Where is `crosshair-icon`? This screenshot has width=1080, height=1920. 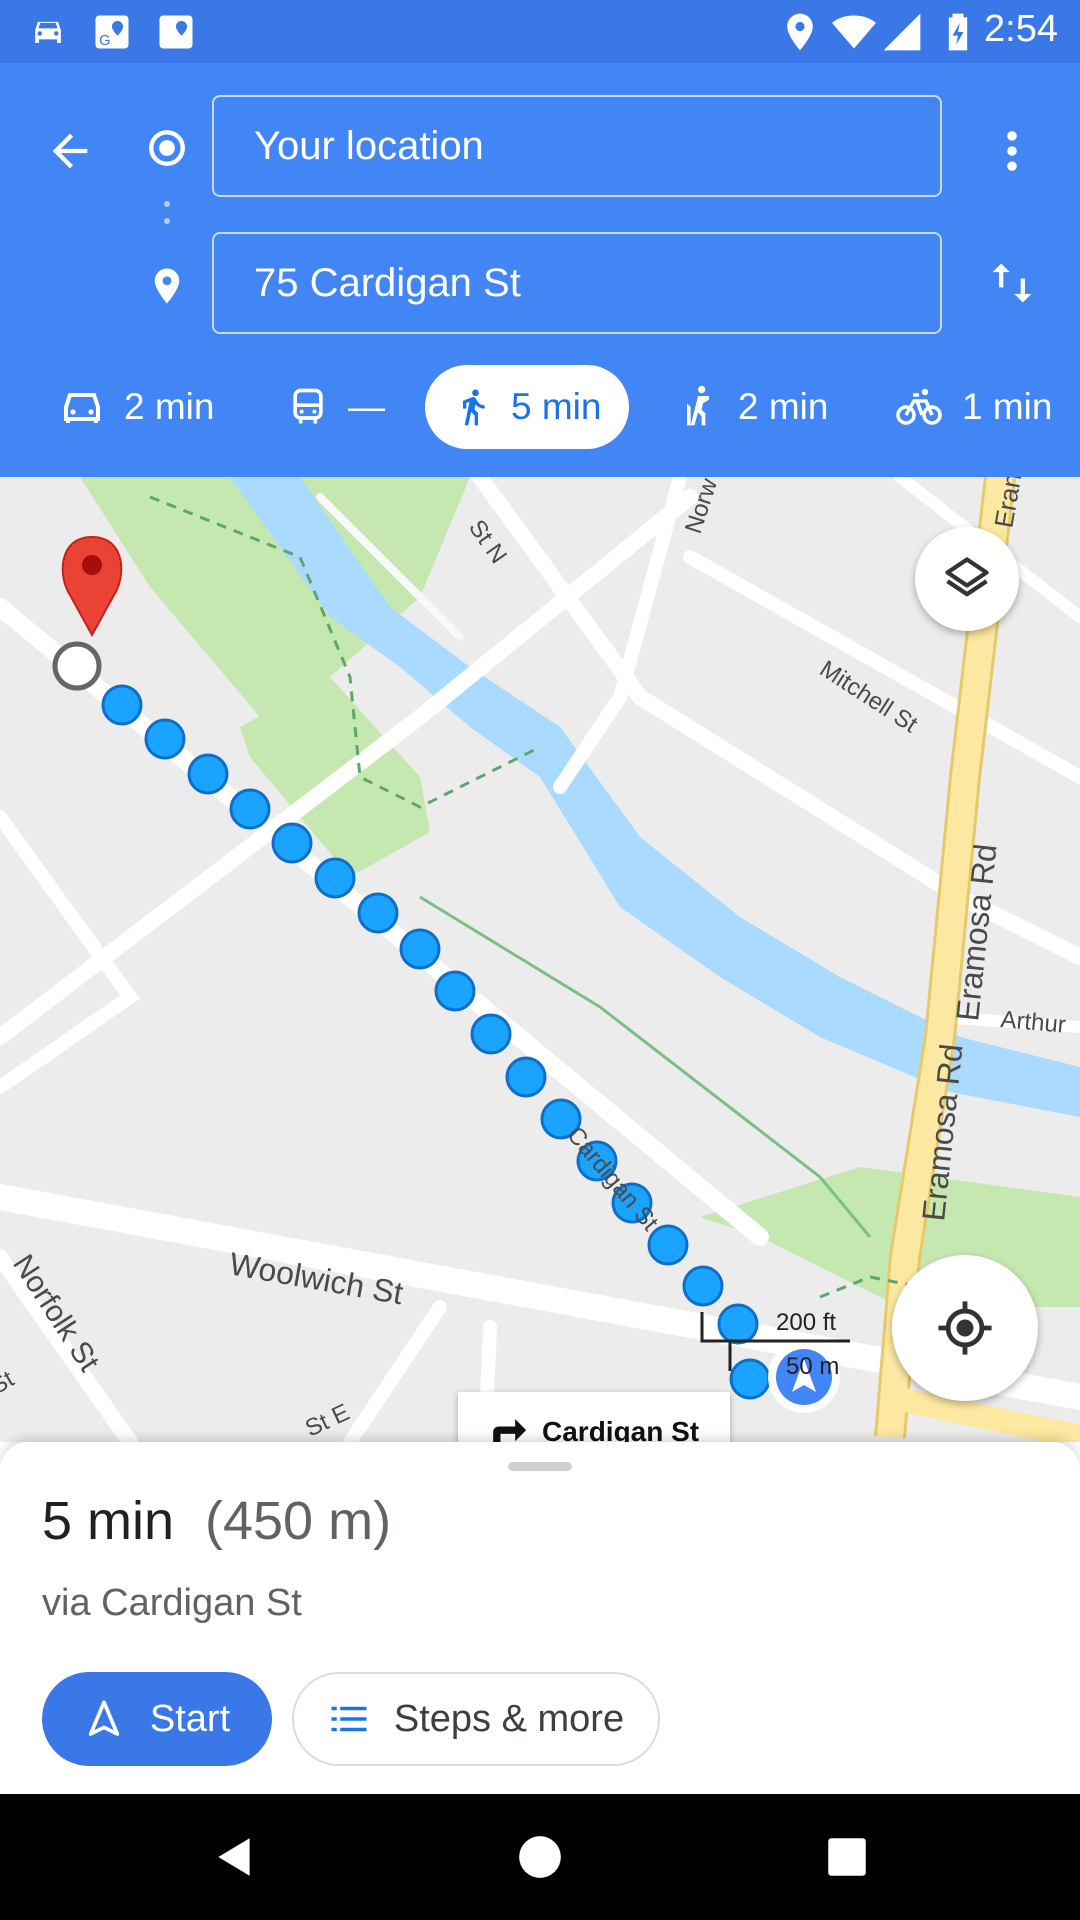 crosshair-icon is located at coordinates (965, 1328).